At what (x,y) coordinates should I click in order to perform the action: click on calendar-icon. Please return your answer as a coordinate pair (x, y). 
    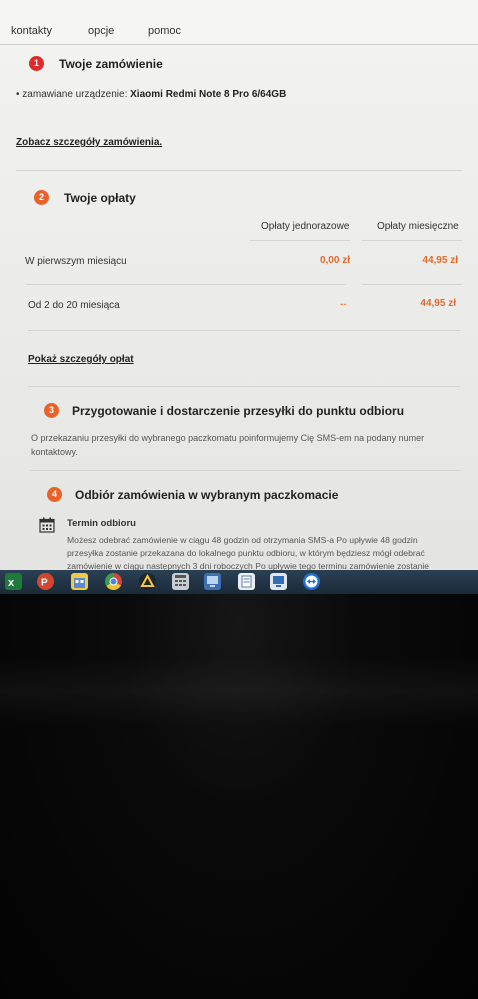
    Looking at the image, I should click on (47, 525).